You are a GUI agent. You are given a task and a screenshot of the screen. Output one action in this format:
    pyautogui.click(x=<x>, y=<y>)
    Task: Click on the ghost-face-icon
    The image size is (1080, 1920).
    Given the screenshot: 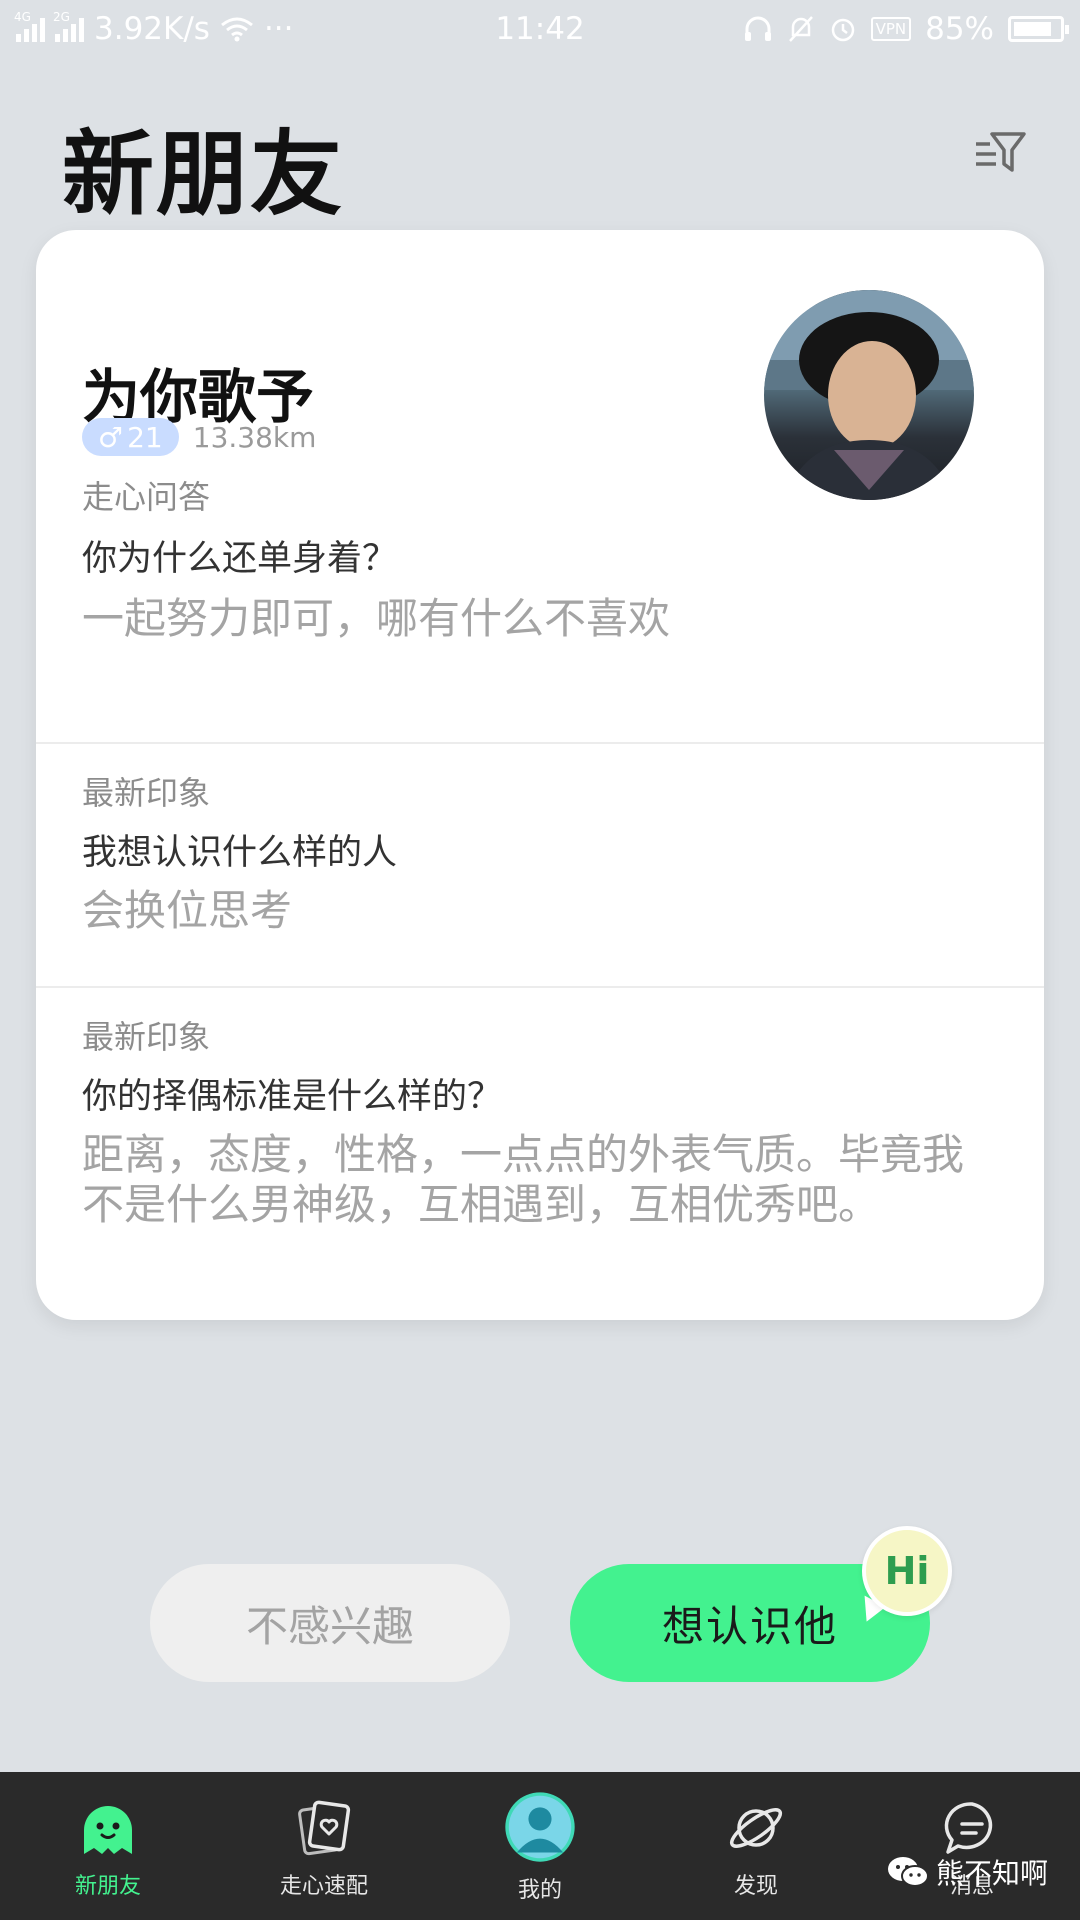 What is the action you would take?
    pyautogui.click(x=108, y=1830)
    